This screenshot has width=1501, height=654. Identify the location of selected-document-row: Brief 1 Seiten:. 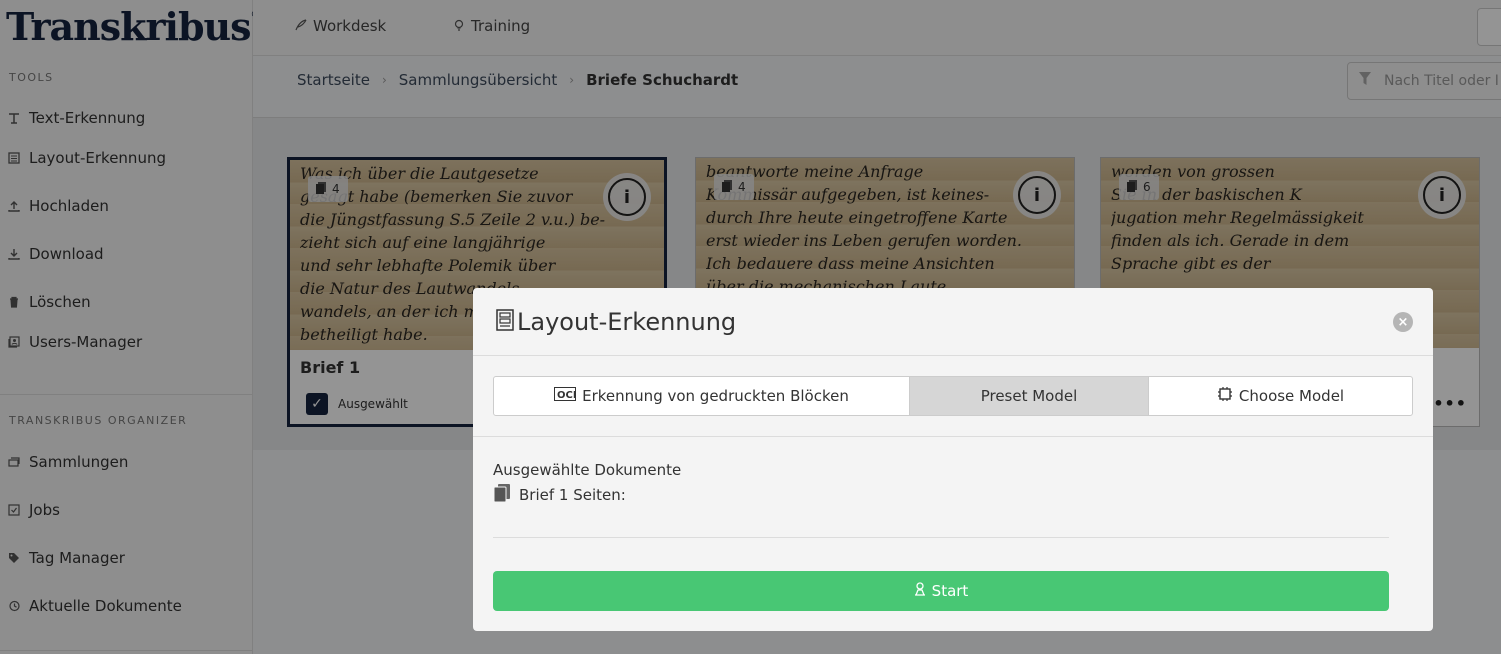
(559, 495).